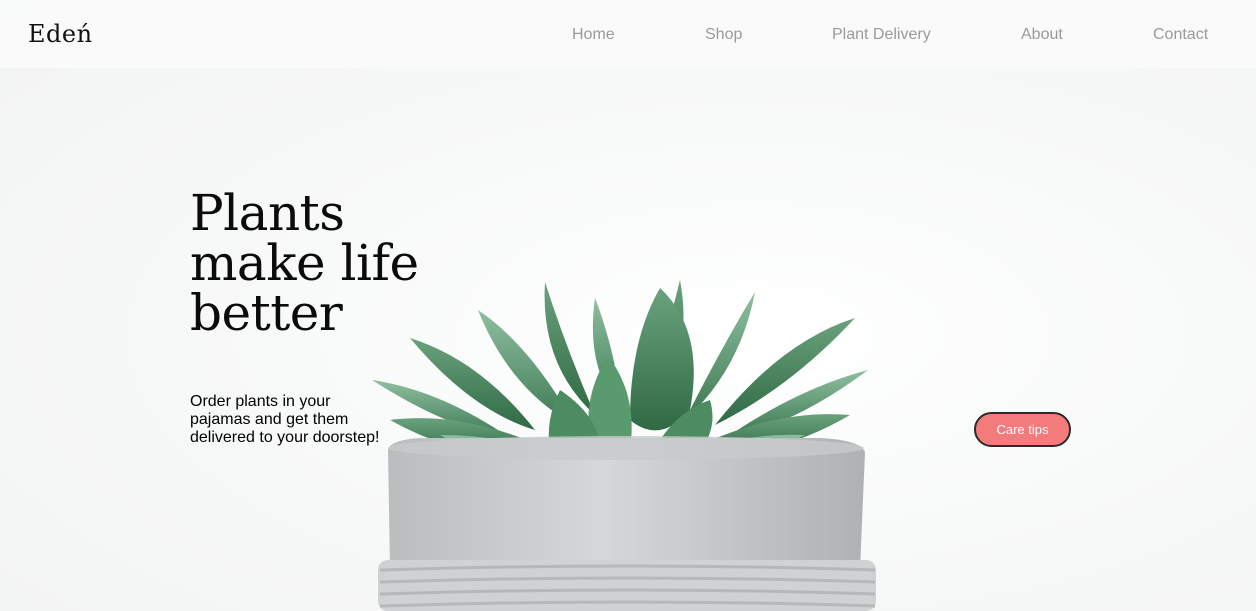 The image size is (1256, 611). What do you see at coordinates (350, 263) in the screenshot?
I see `hero-headline: Plants make life better` at bounding box center [350, 263].